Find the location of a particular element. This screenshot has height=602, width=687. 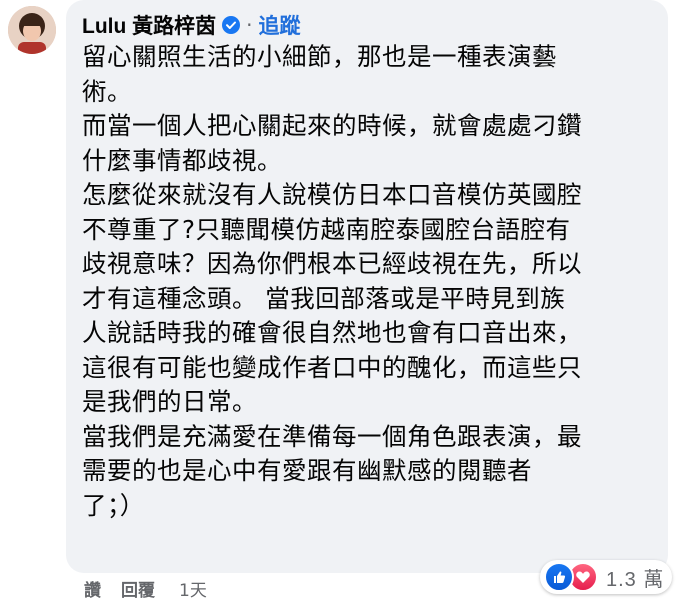

reaction-summary: 1.3 萬 is located at coordinates (606, 577).